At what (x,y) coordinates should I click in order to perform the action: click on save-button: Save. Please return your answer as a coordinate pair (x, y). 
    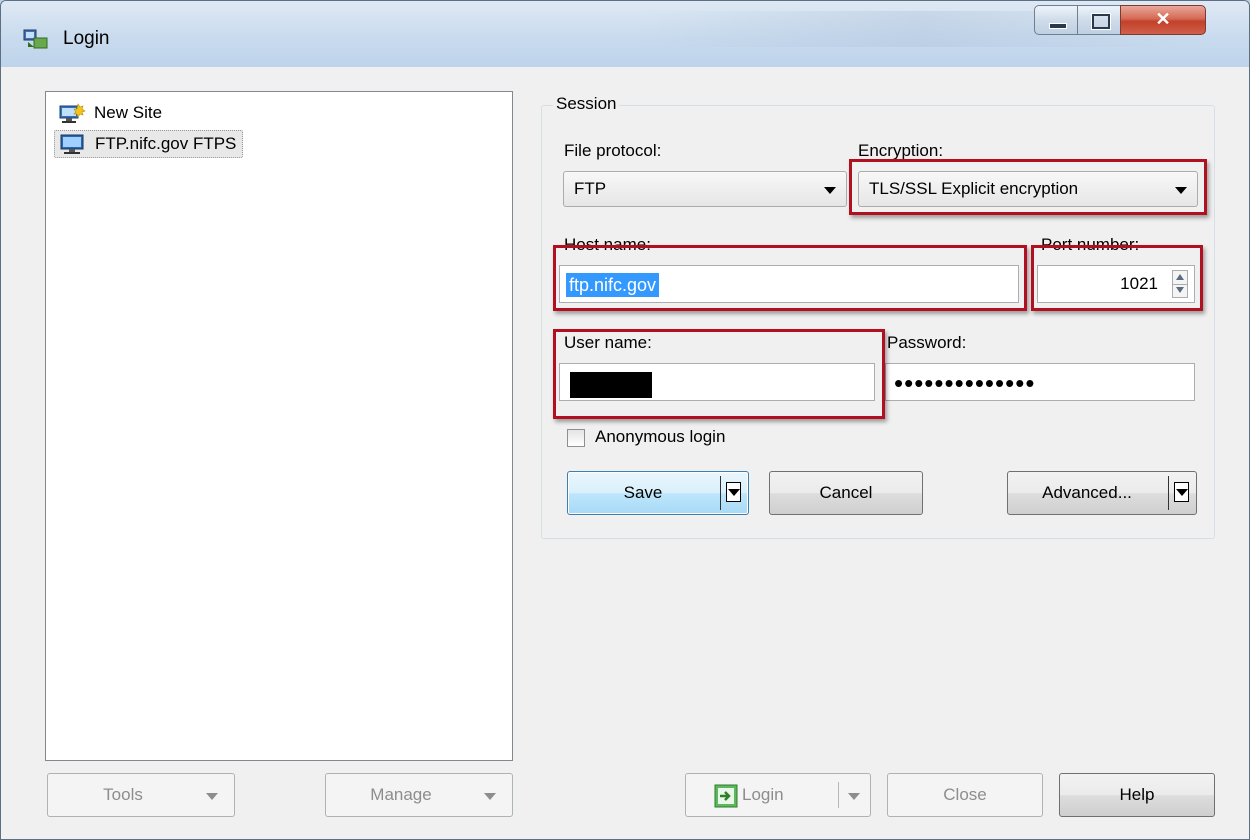
    Looking at the image, I should click on (658, 493).